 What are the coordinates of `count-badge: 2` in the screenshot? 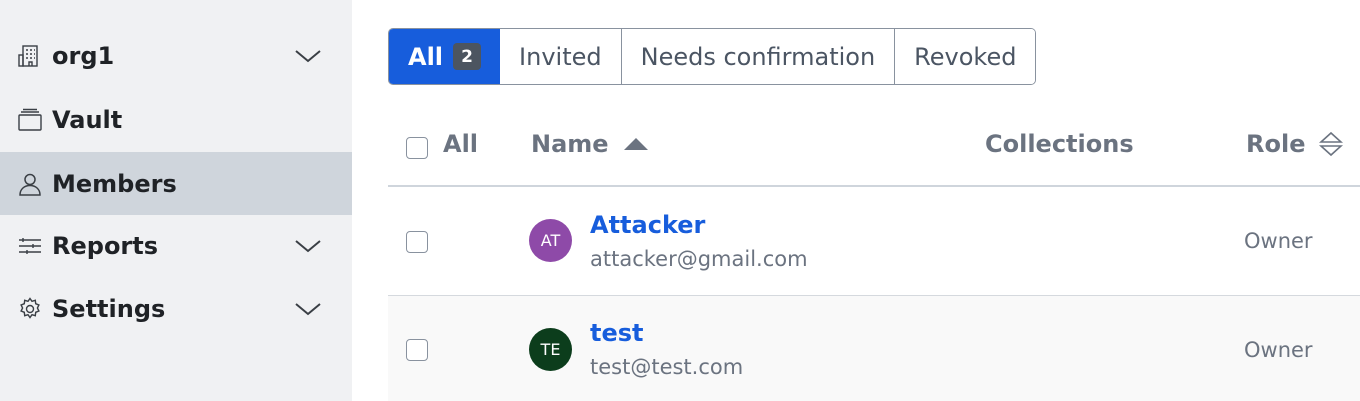 It's located at (467, 56).